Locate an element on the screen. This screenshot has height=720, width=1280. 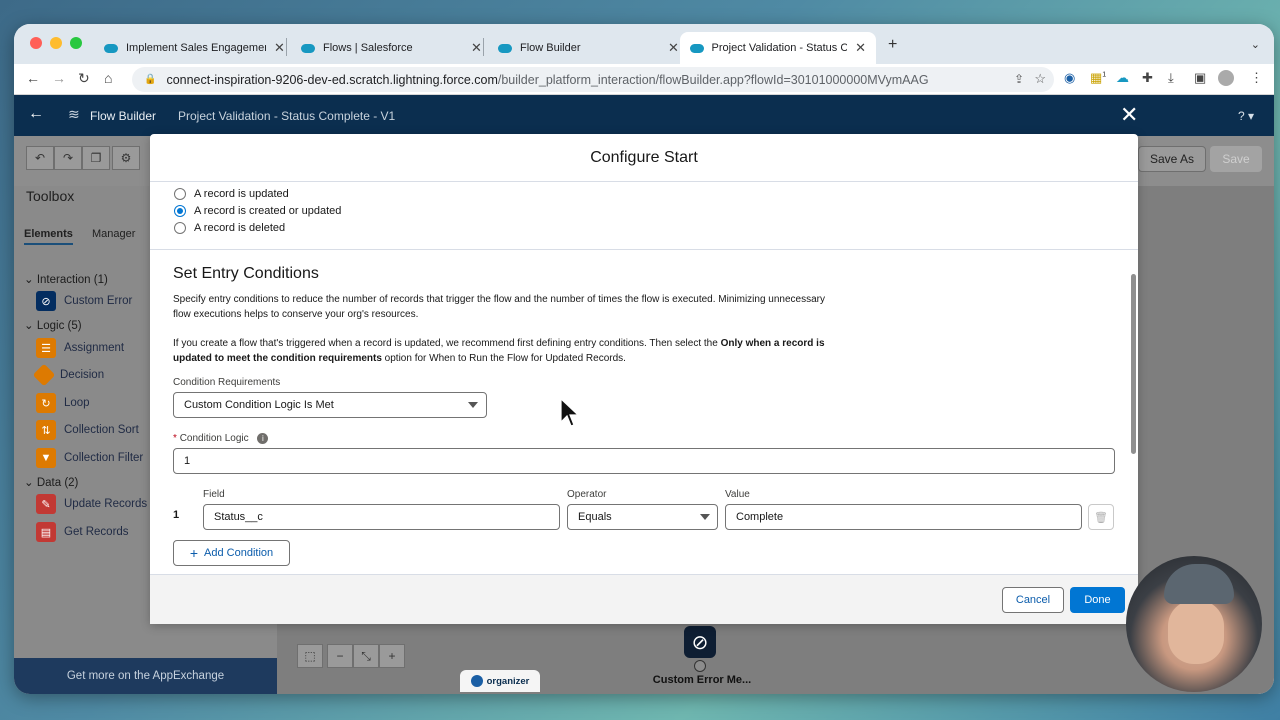
radio-button-selected is located at coordinates (180, 211).